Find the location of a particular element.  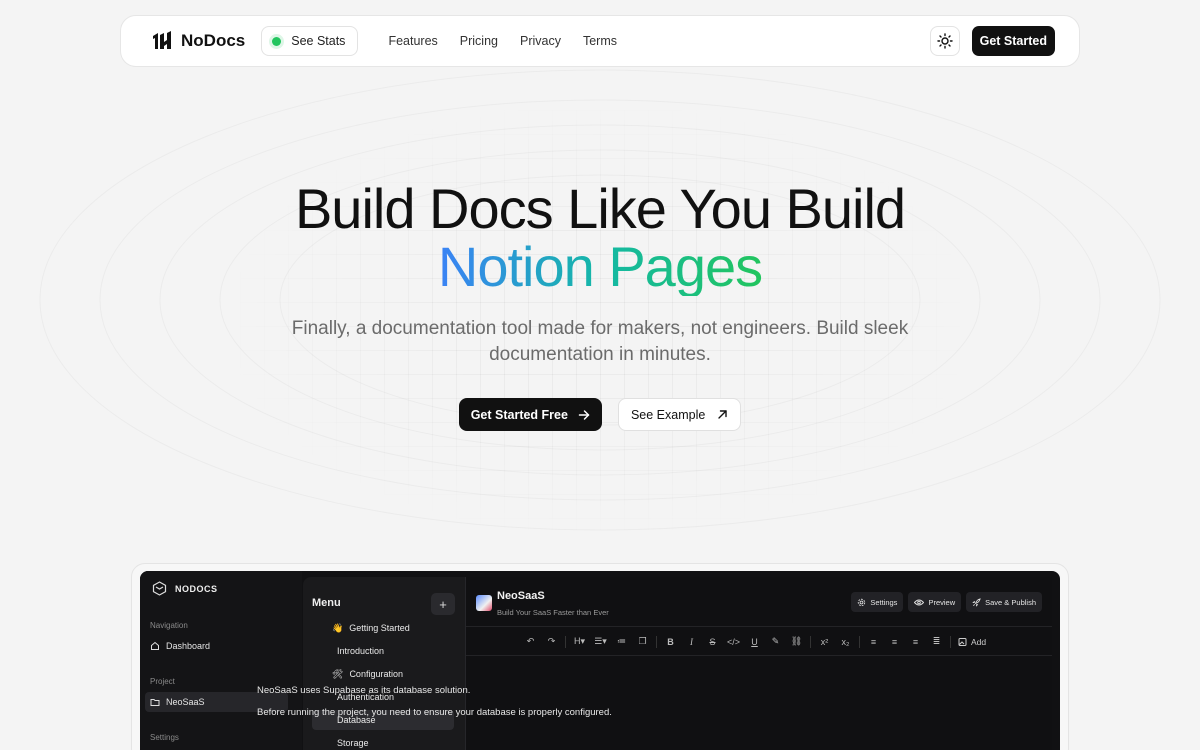

menu-title: Menu is located at coordinates (326, 603).